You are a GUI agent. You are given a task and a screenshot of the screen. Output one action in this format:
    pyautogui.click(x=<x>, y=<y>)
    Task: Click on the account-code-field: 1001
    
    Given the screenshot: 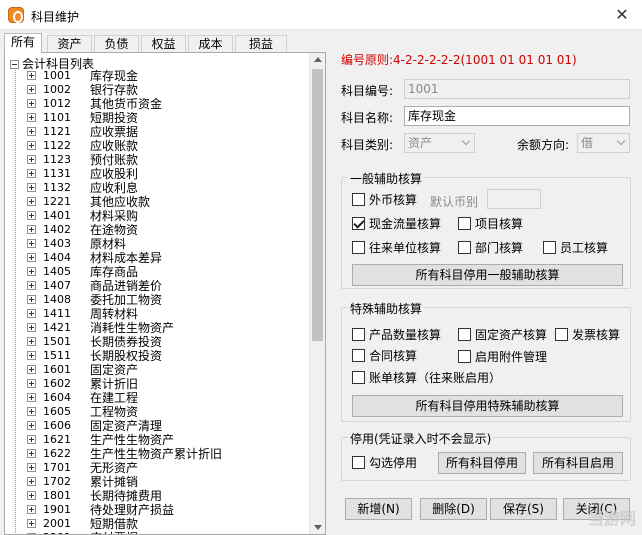 What is the action you would take?
    pyautogui.click(x=517, y=89)
    